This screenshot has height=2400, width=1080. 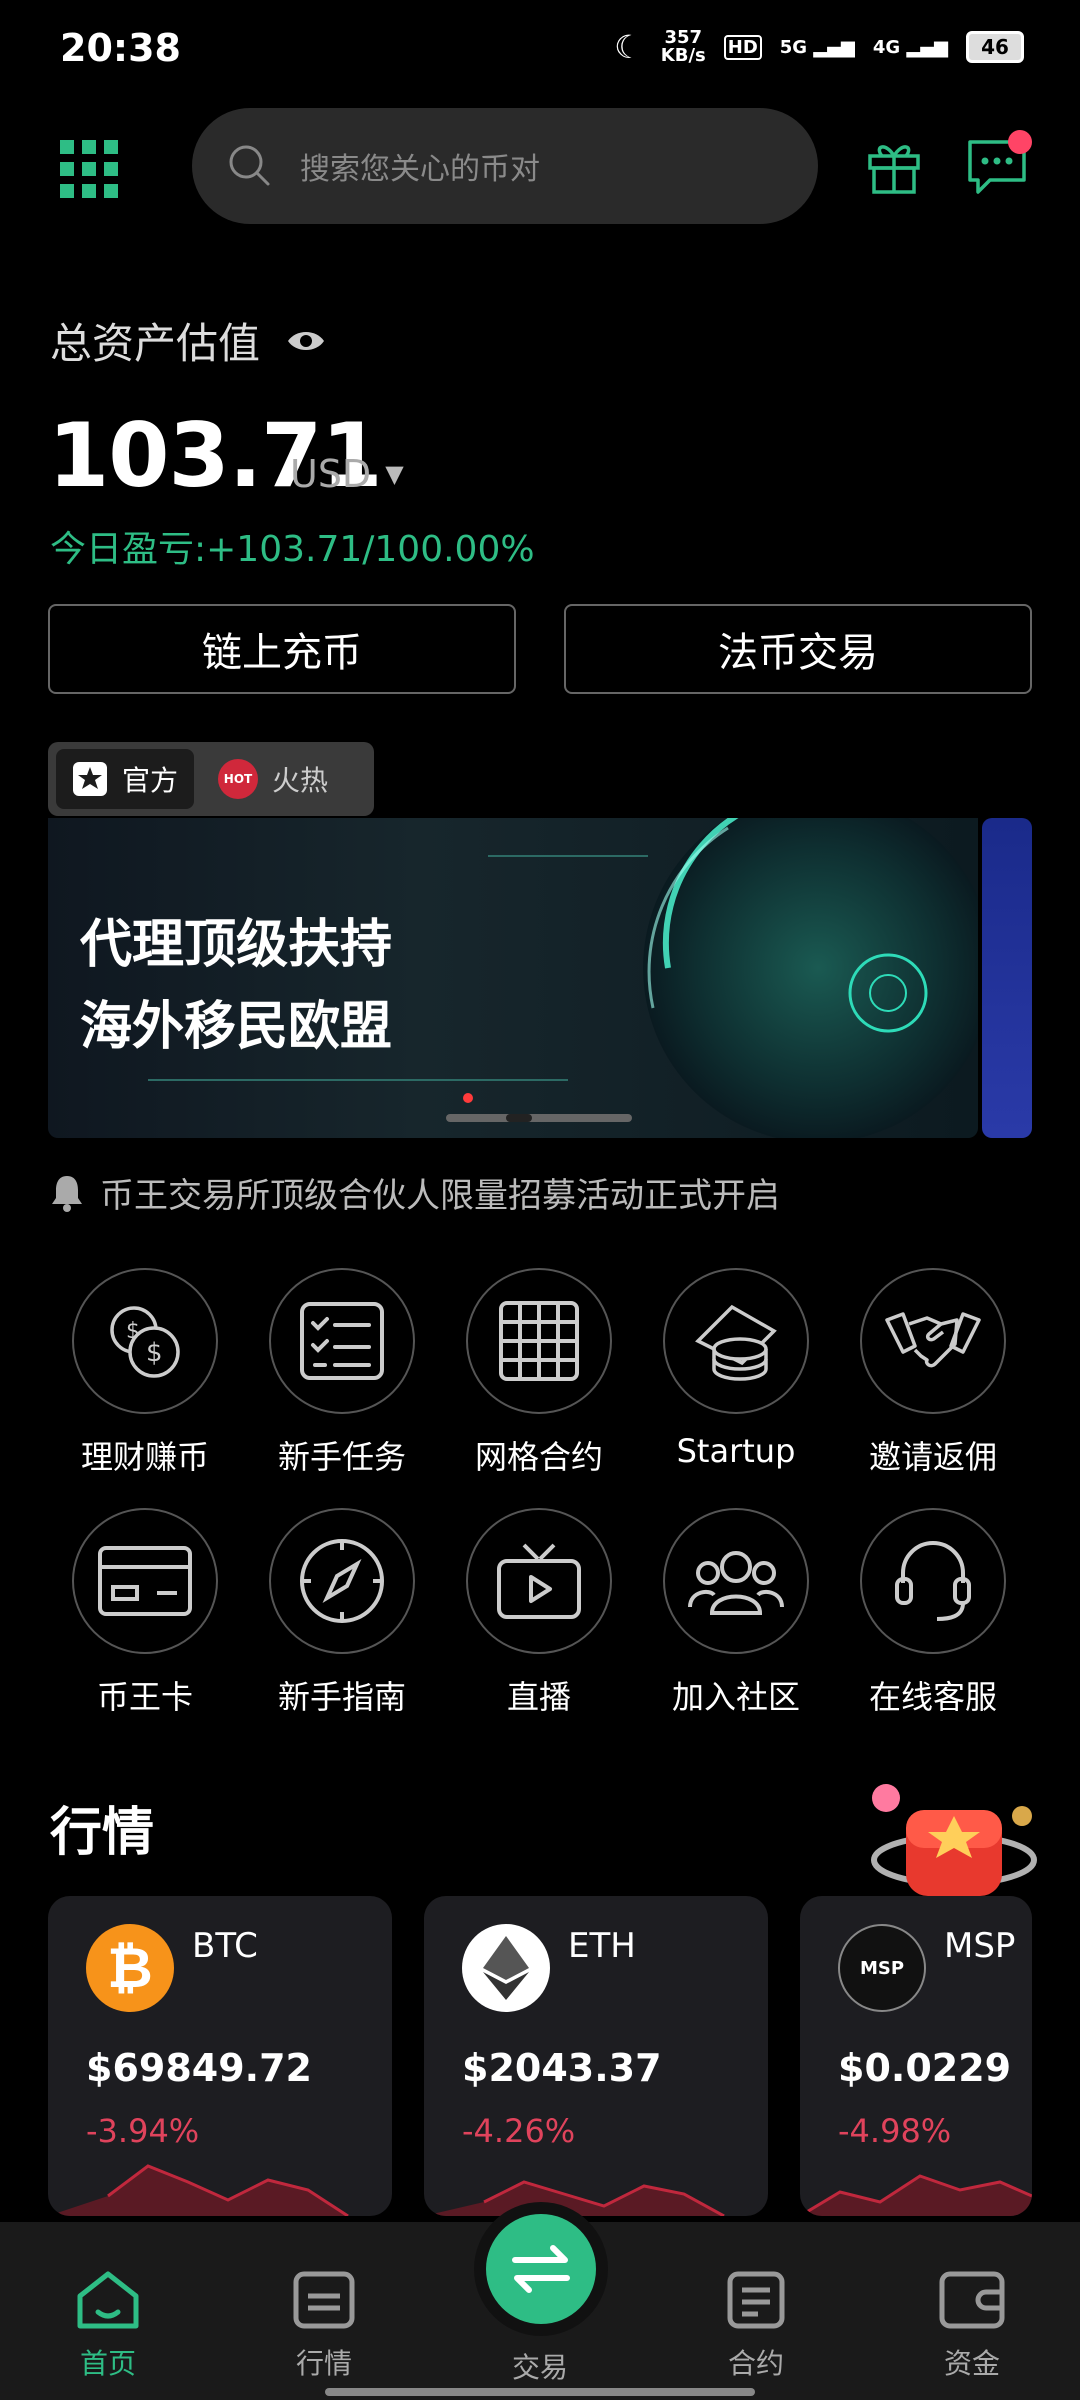 What do you see at coordinates (67, 1193) in the screenshot?
I see `bell-icon` at bounding box center [67, 1193].